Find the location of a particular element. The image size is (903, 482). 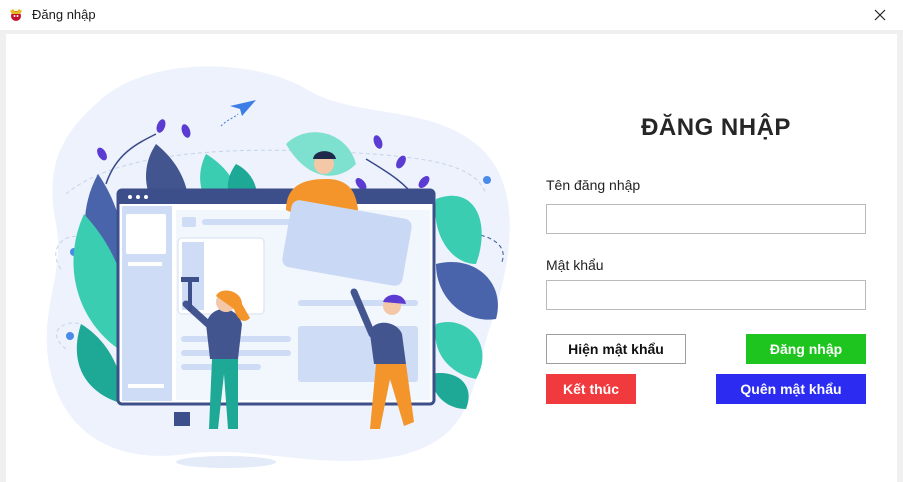

title-bar: Đăng nhập is located at coordinates (451, 15).